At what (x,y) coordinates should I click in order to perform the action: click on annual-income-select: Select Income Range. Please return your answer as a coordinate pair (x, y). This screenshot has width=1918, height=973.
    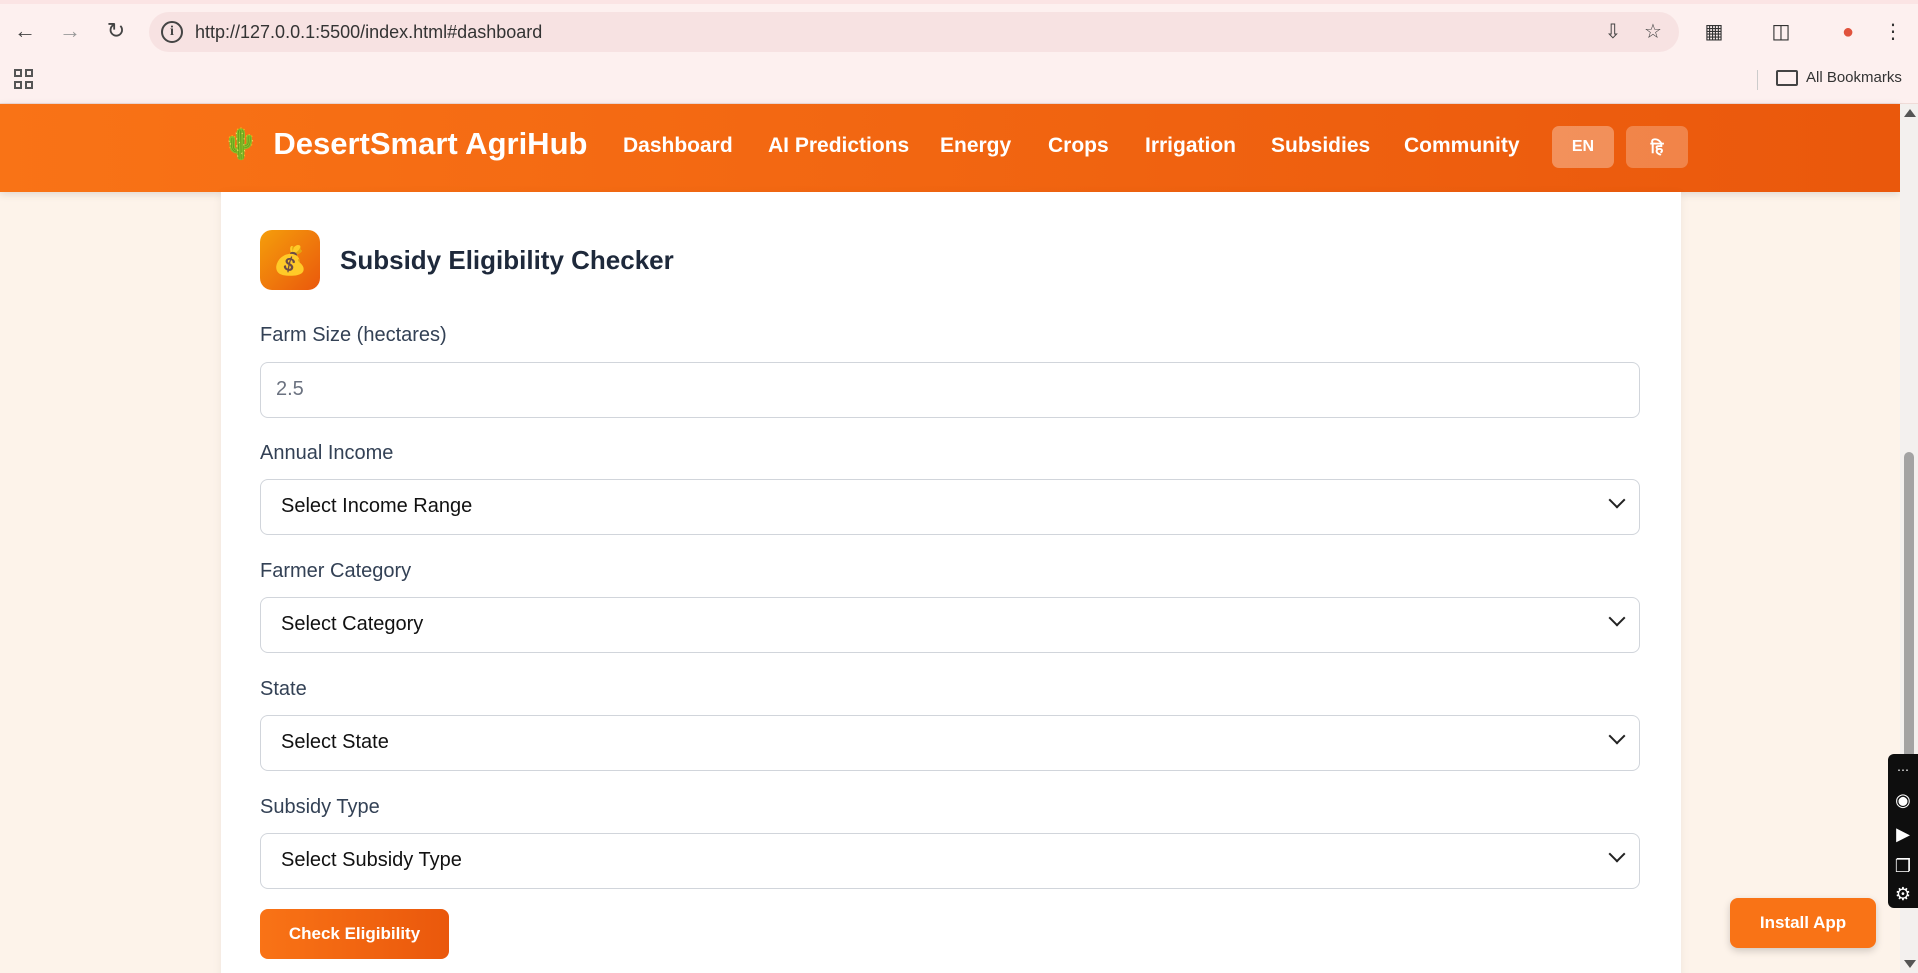
    Looking at the image, I should click on (950, 507).